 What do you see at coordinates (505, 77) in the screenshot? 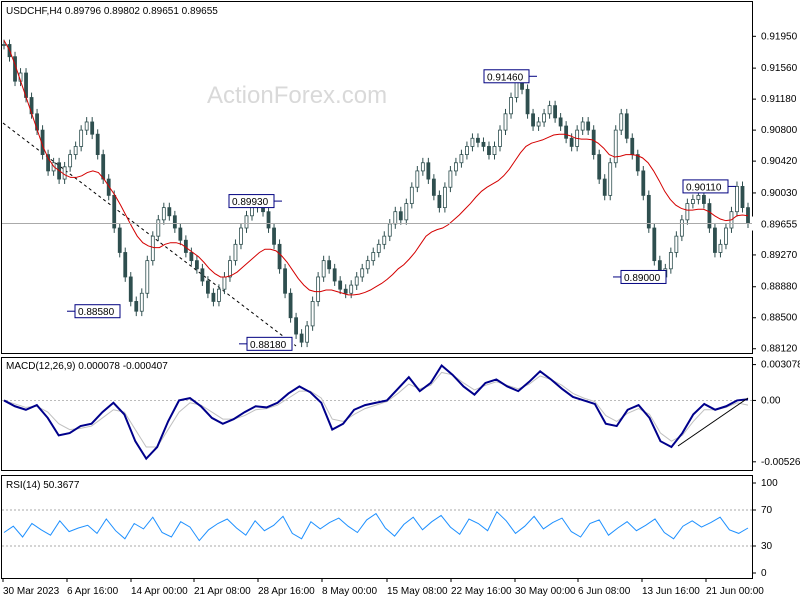
I see `price-annotation-label: 0.91460` at bounding box center [505, 77].